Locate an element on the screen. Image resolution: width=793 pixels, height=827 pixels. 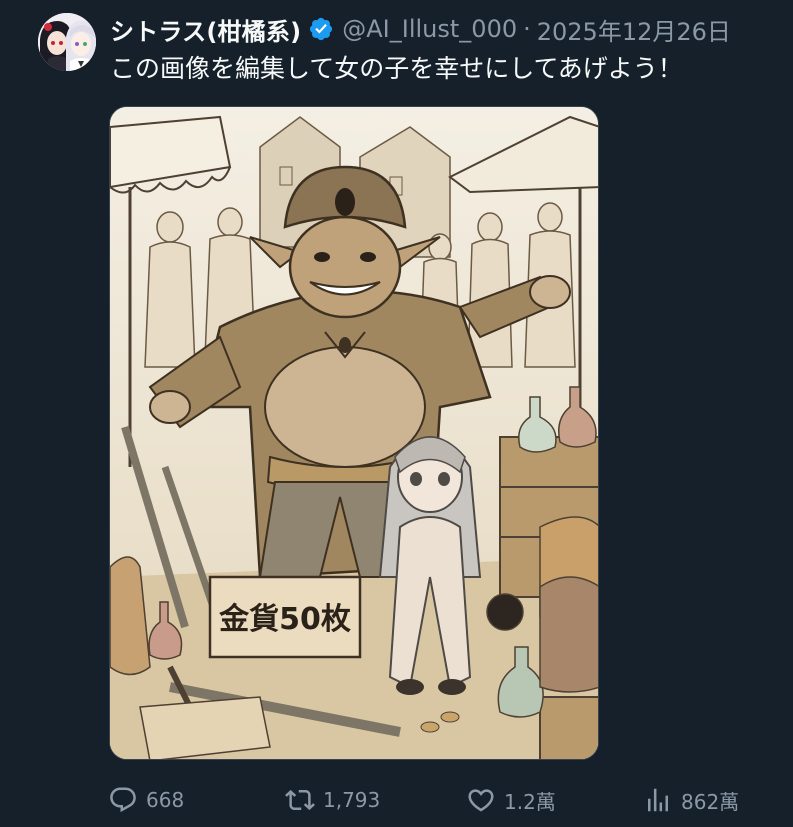
tweet-date: 2025年12月26日 is located at coordinates (634, 29).